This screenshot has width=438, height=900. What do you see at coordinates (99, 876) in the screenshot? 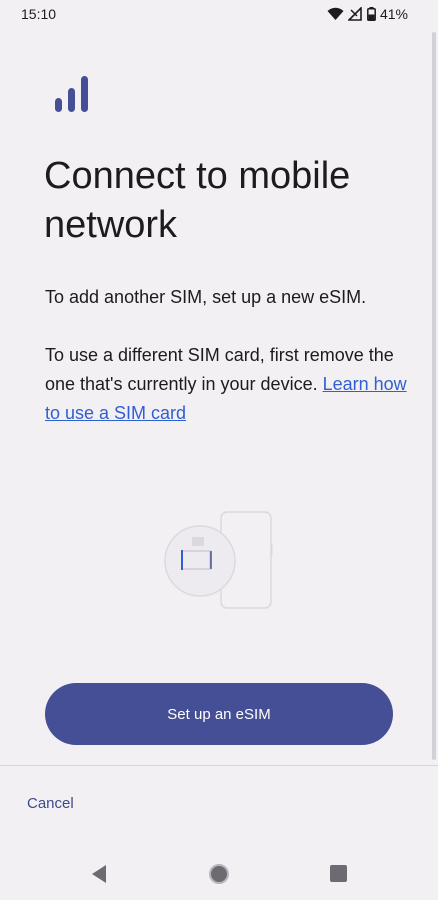
I see `back-icon` at bounding box center [99, 876].